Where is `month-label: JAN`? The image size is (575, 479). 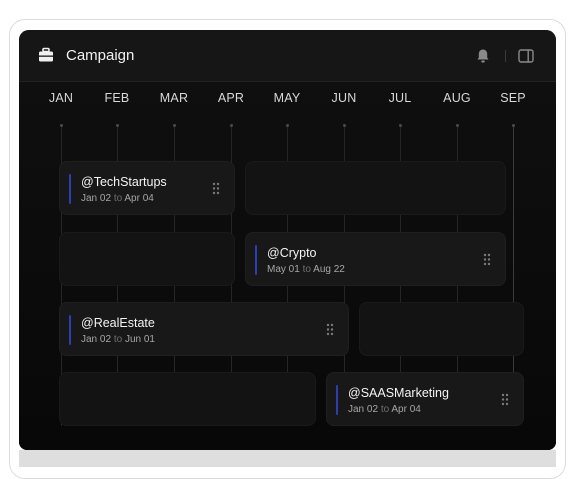 month-label: JAN is located at coordinates (61, 98).